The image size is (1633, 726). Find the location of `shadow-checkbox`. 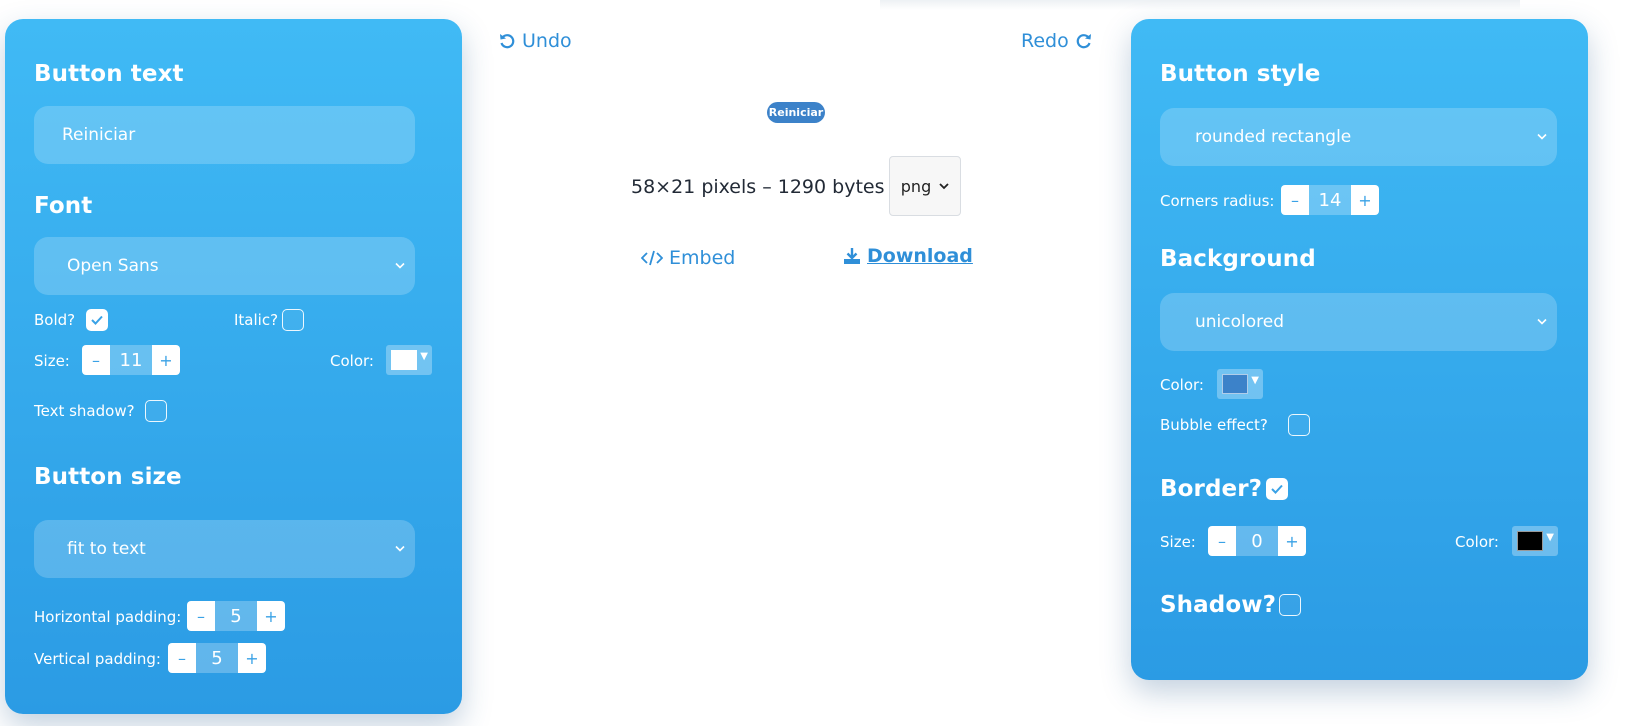

shadow-checkbox is located at coordinates (1290, 605).